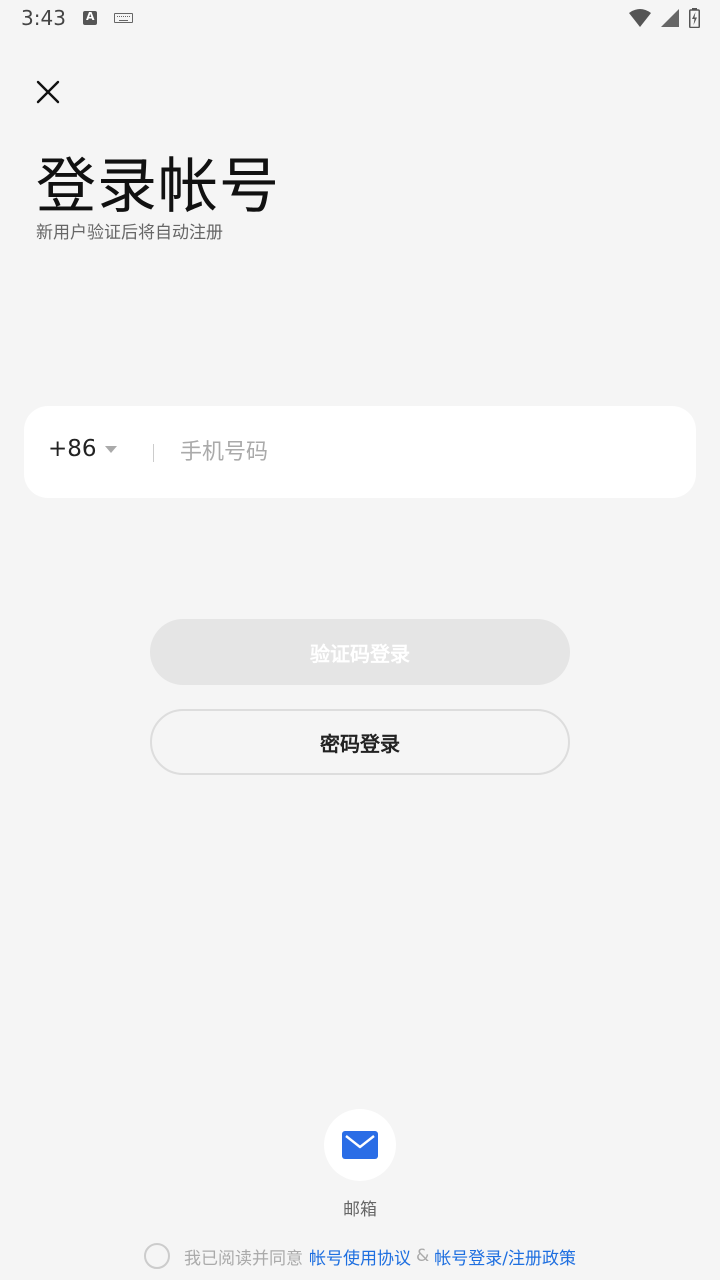  What do you see at coordinates (360, 18) in the screenshot?
I see `status-bar: 3:43` at bounding box center [360, 18].